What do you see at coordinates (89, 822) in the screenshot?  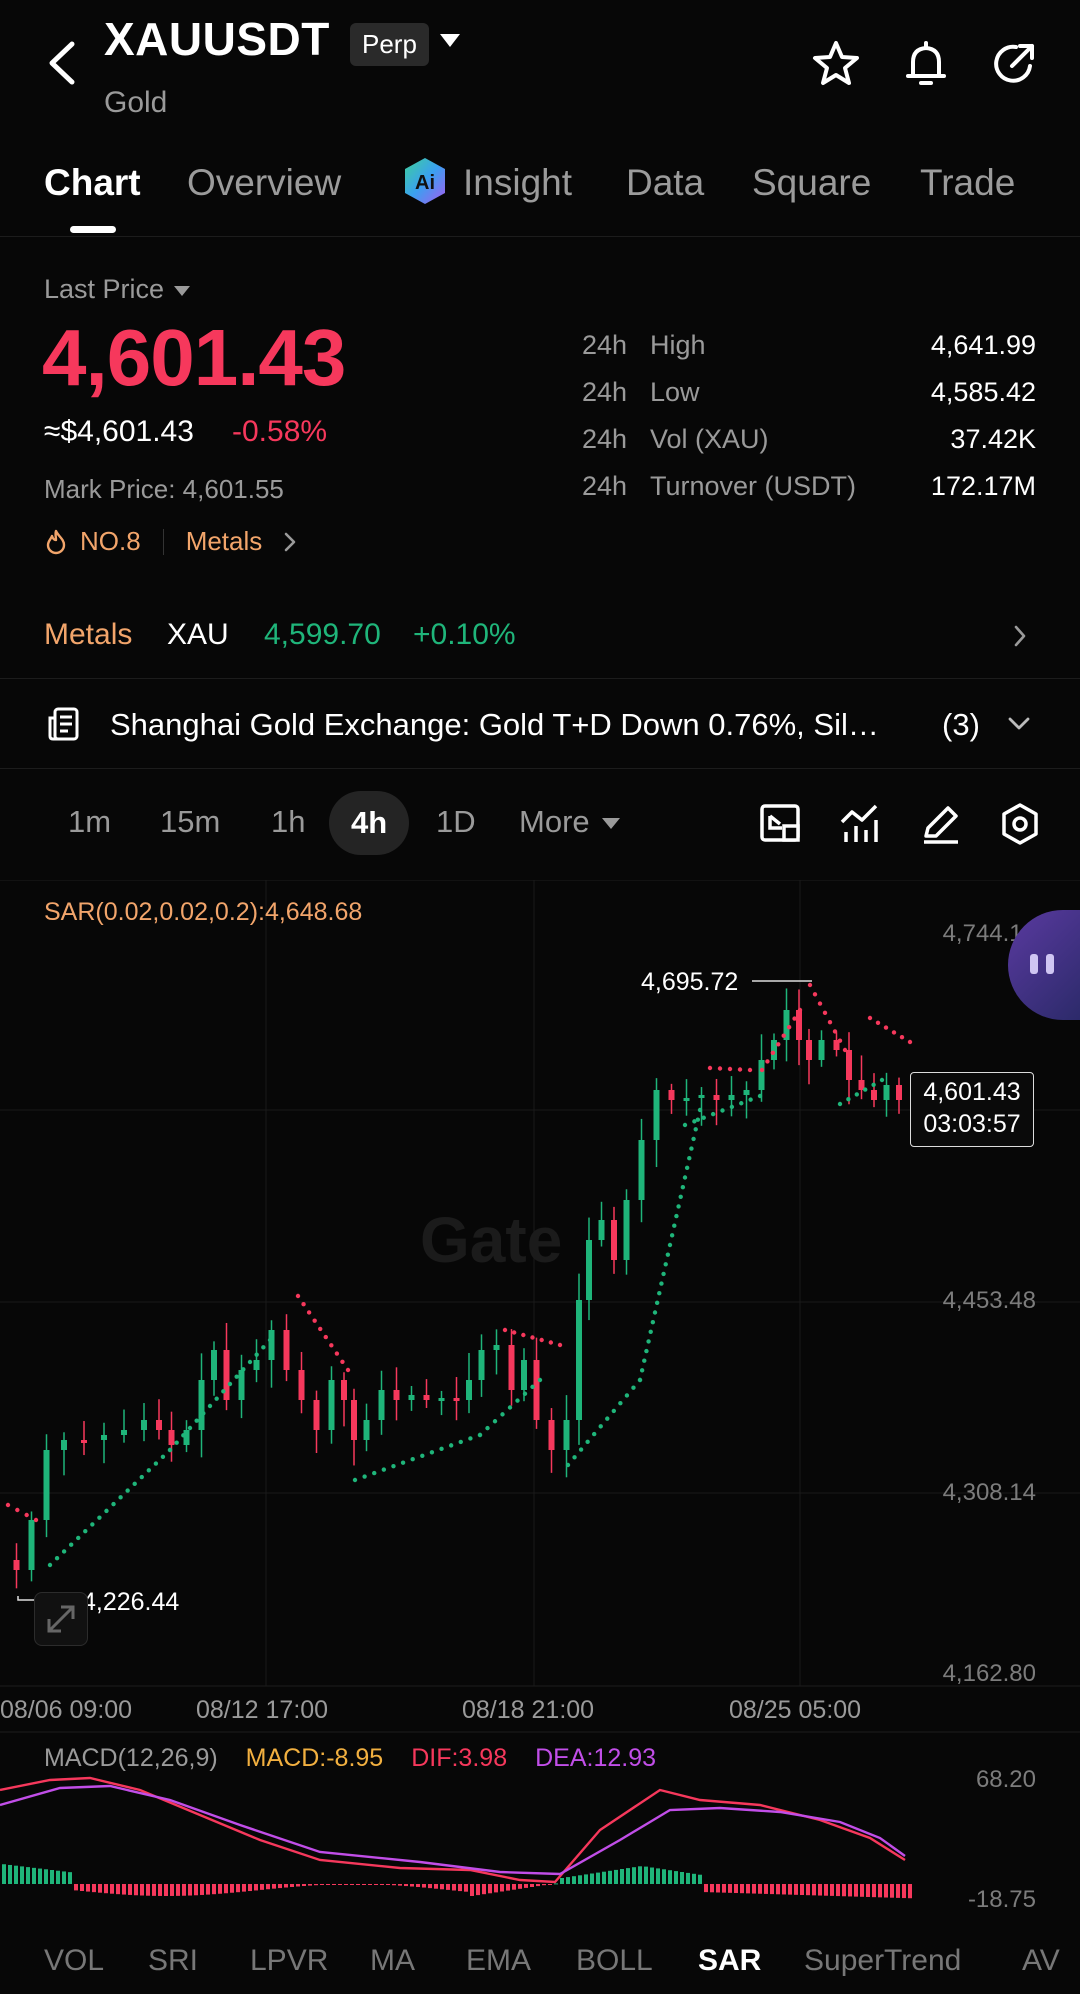 I see `interval-1m: 1m` at bounding box center [89, 822].